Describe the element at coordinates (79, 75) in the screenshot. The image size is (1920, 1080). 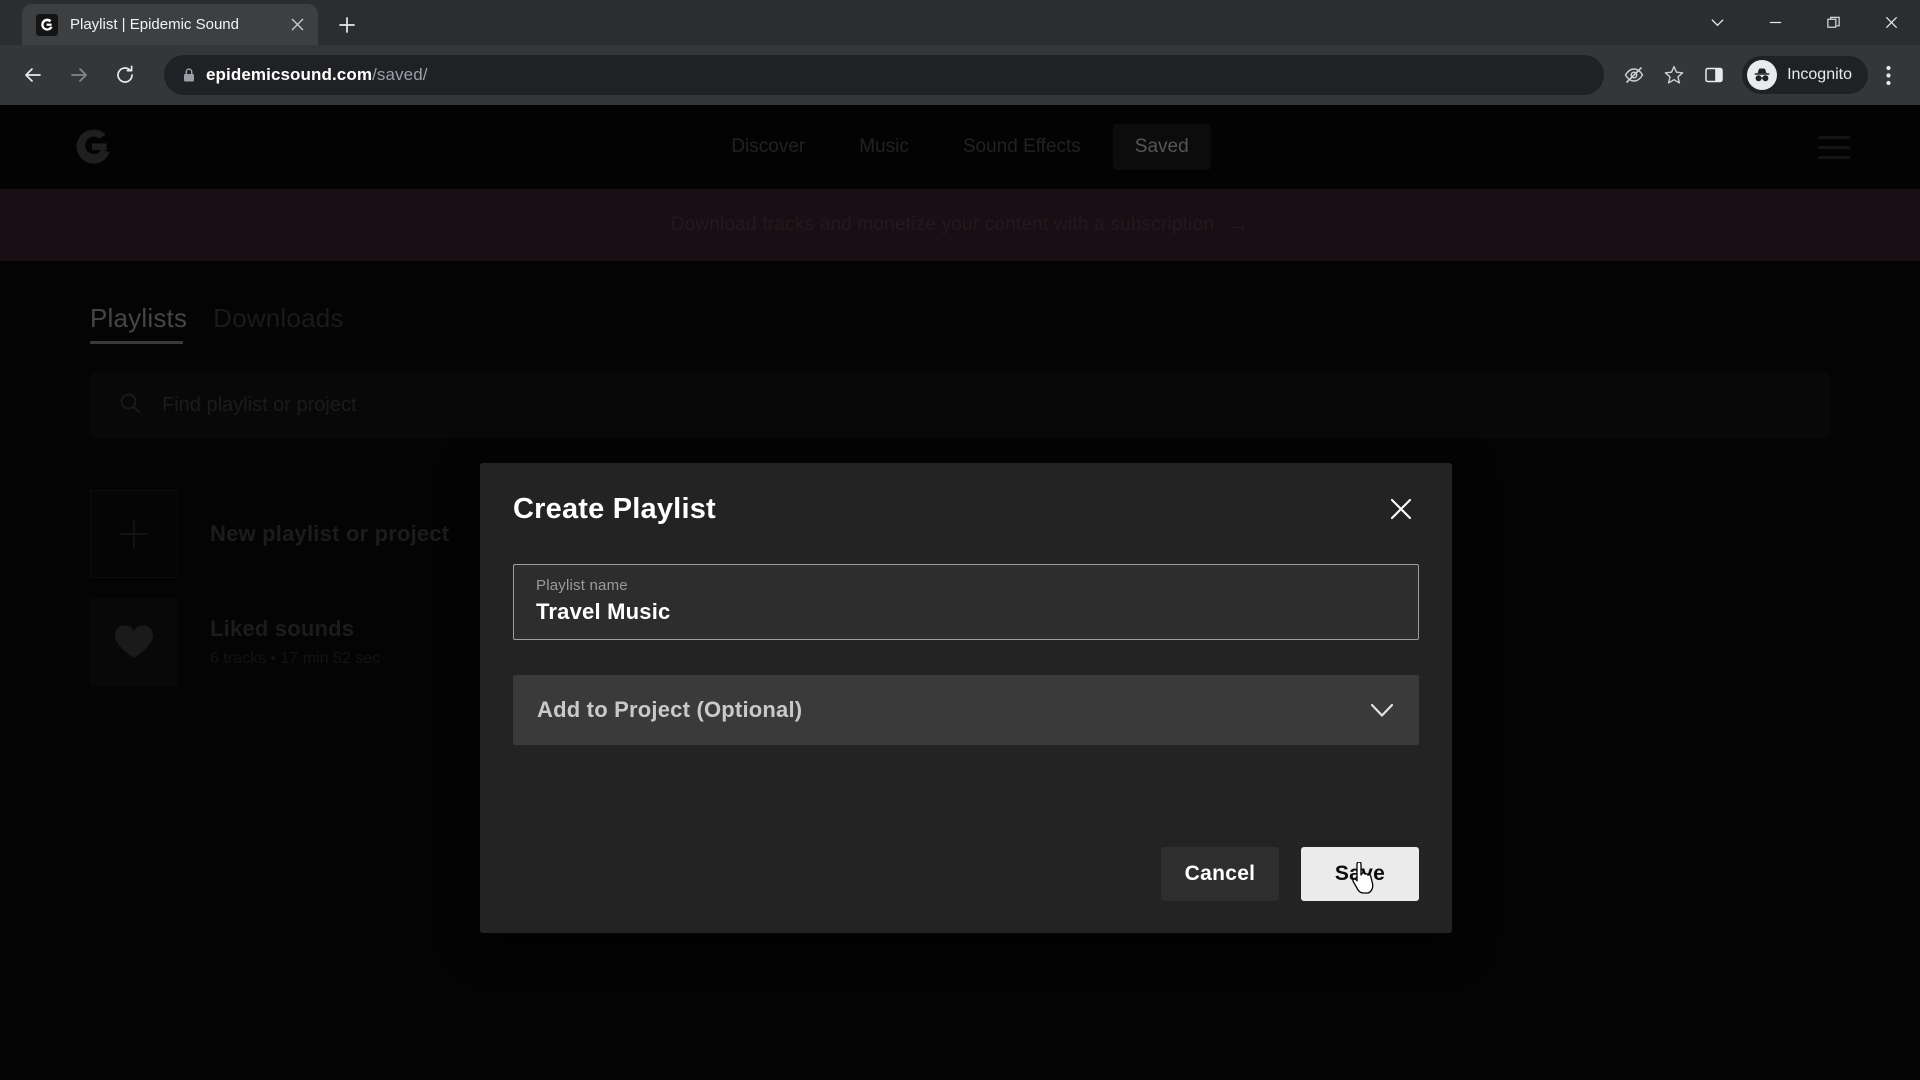
I see `forward-arrow-icon` at that location.